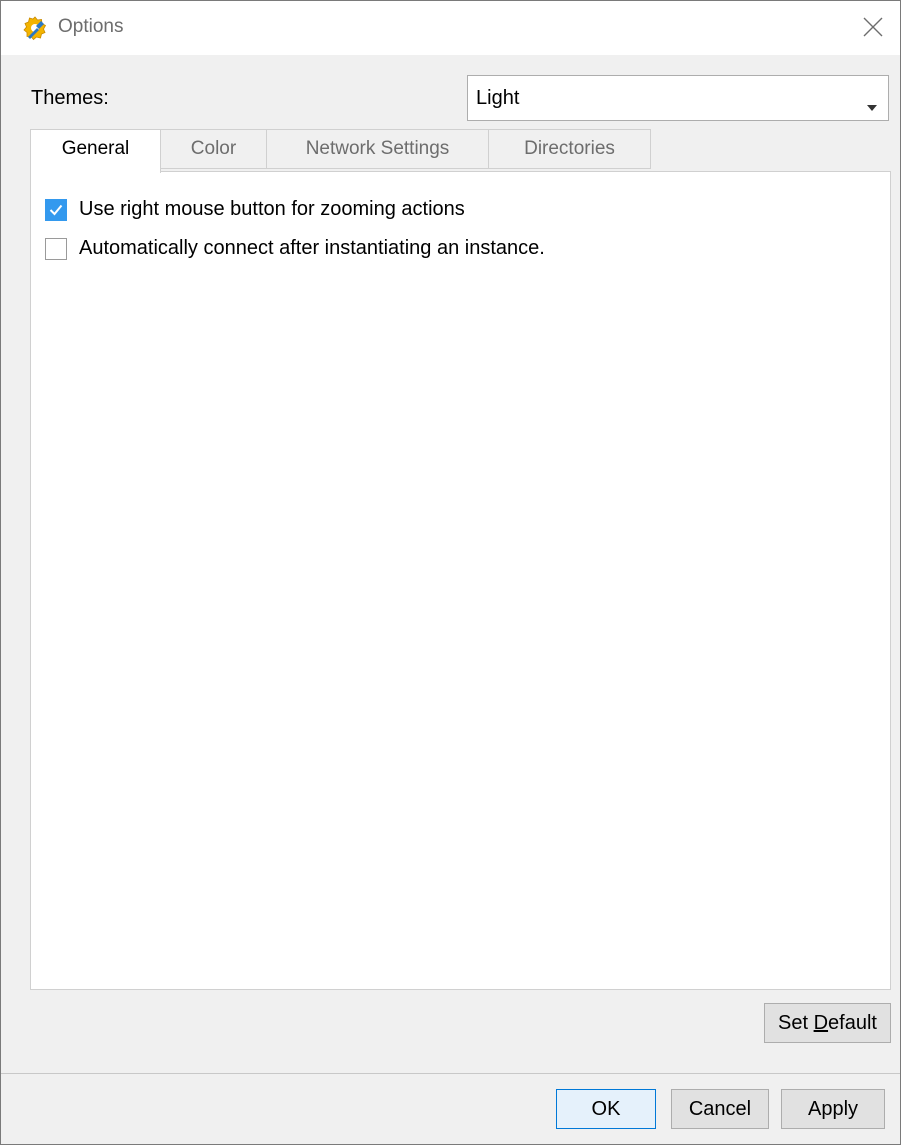 The height and width of the screenshot is (1145, 901). Describe the element at coordinates (35, 28) in the screenshot. I see `gear-wrench-icon` at that location.